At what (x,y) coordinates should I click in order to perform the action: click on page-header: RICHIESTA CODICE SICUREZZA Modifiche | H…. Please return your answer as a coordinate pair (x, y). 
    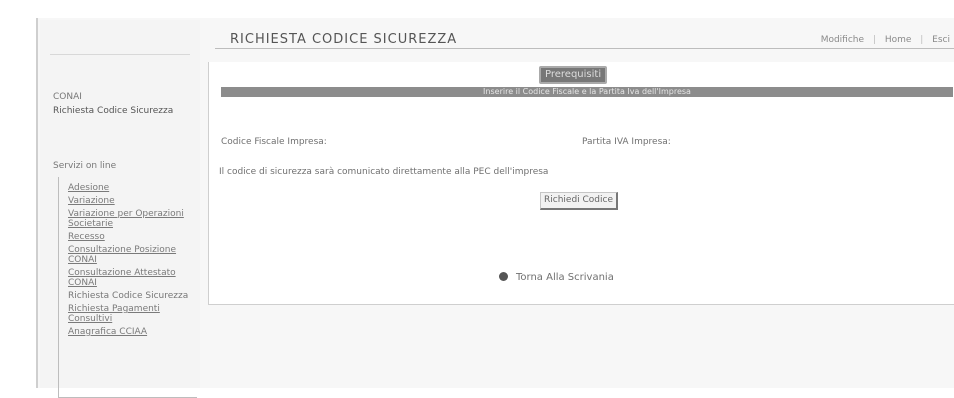
    Looking at the image, I should click on (584, 38).